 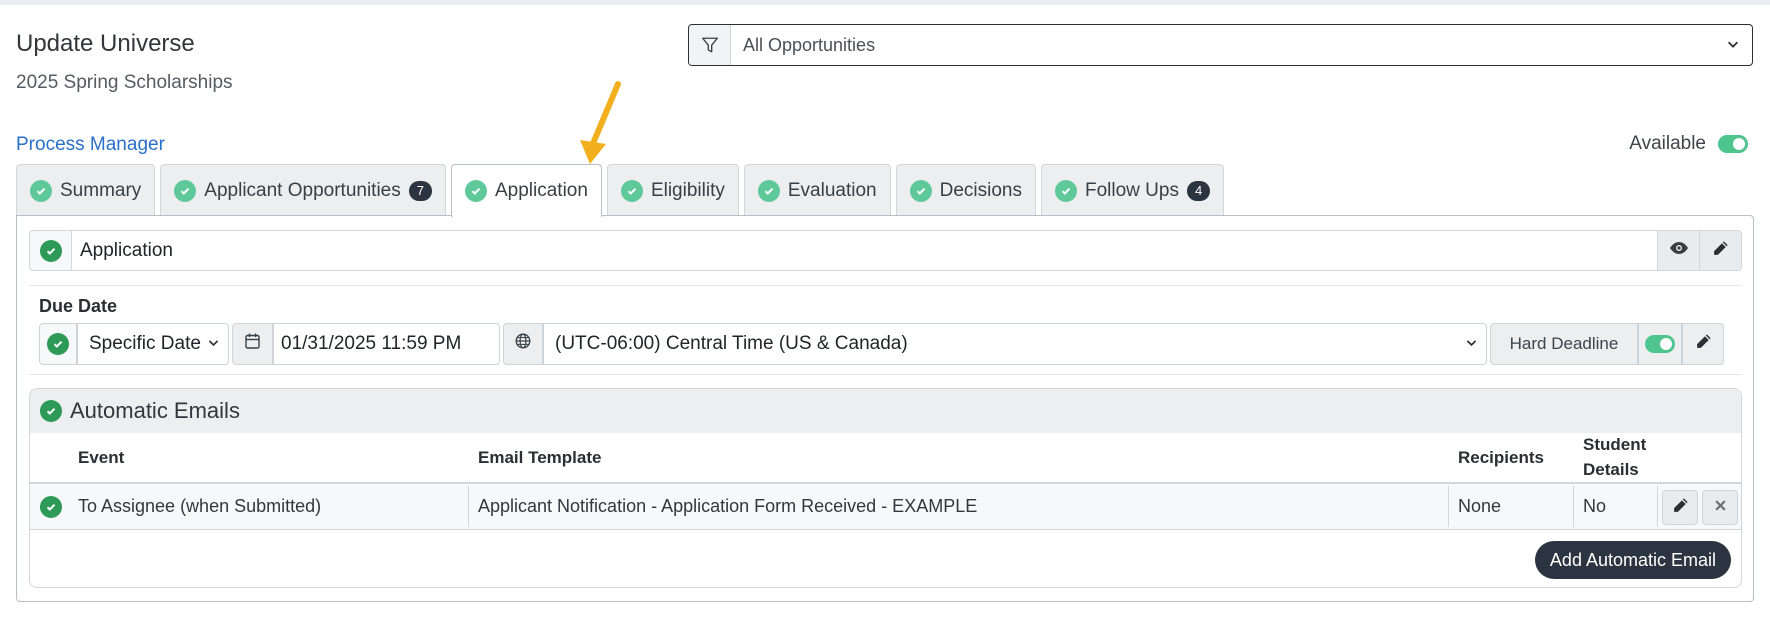 I want to click on close-icon, so click(x=1720, y=508).